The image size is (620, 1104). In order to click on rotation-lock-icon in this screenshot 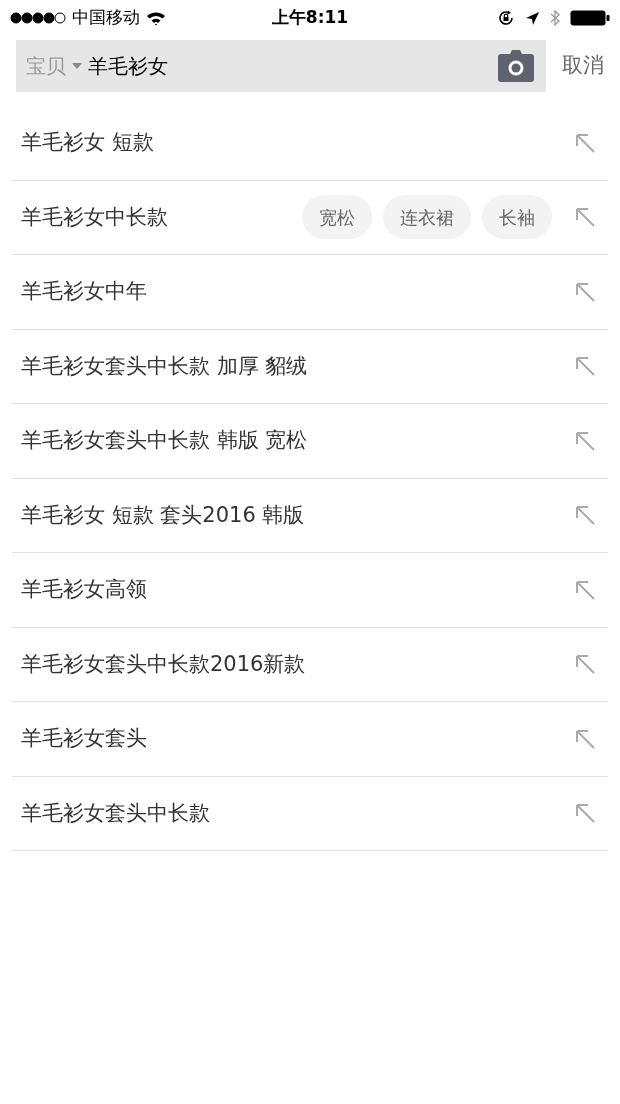, I will do `click(506, 18)`.